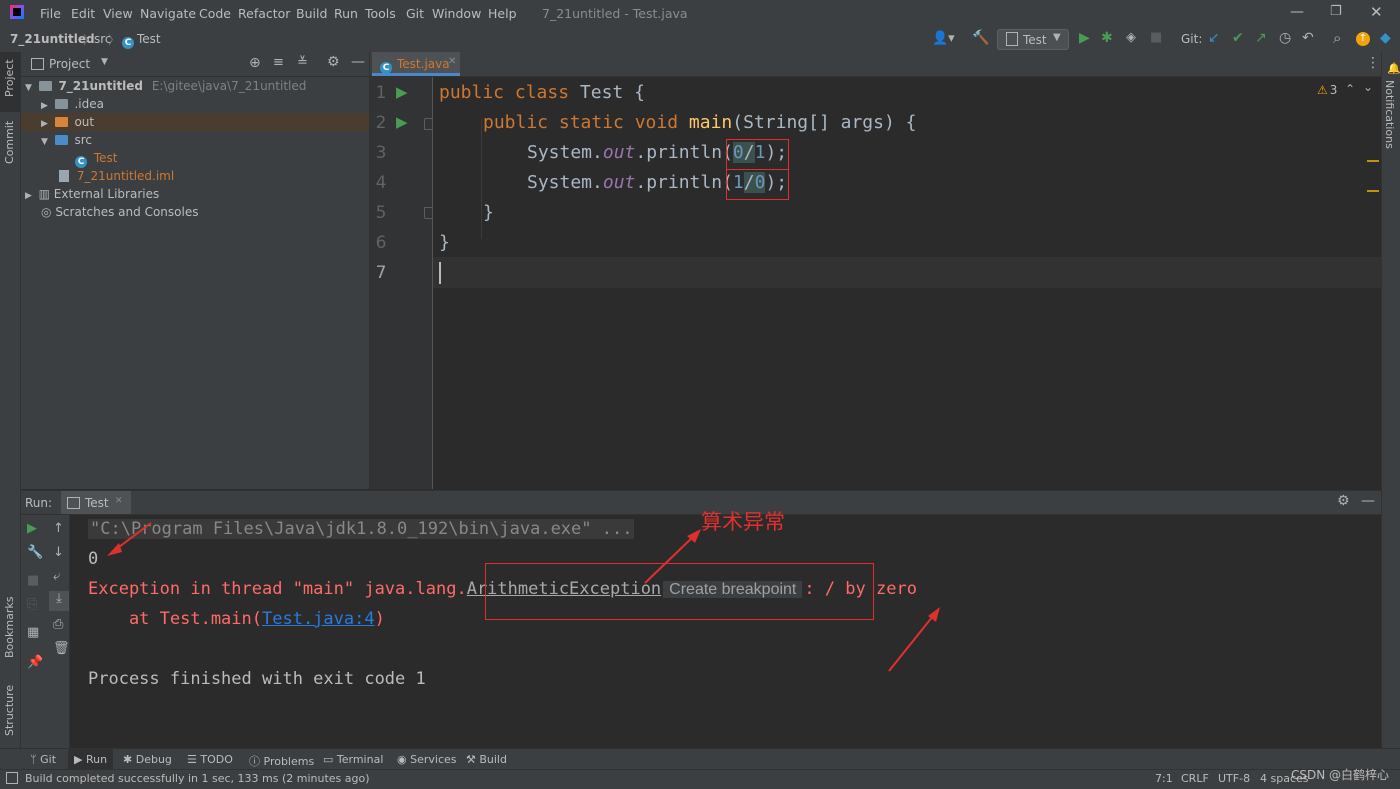 This screenshot has height=789, width=1400. What do you see at coordinates (481, 179) in the screenshot?
I see `indent-guide` at bounding box center [481, 179].